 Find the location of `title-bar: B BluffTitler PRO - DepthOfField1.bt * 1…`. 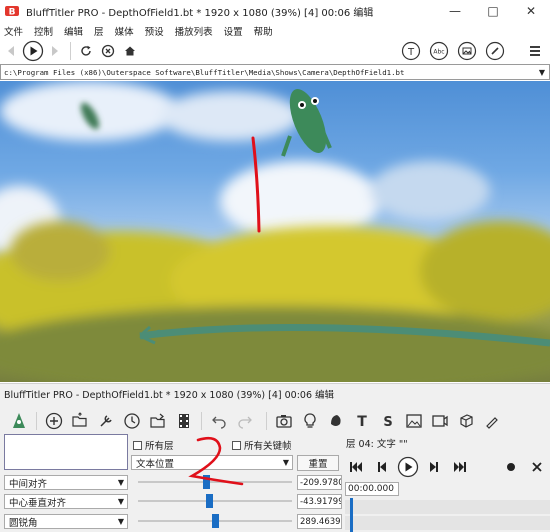

title-bar: B BluffTitler PRO - DepthOfField1.bt * 1… is located at coordinates (275, 11).